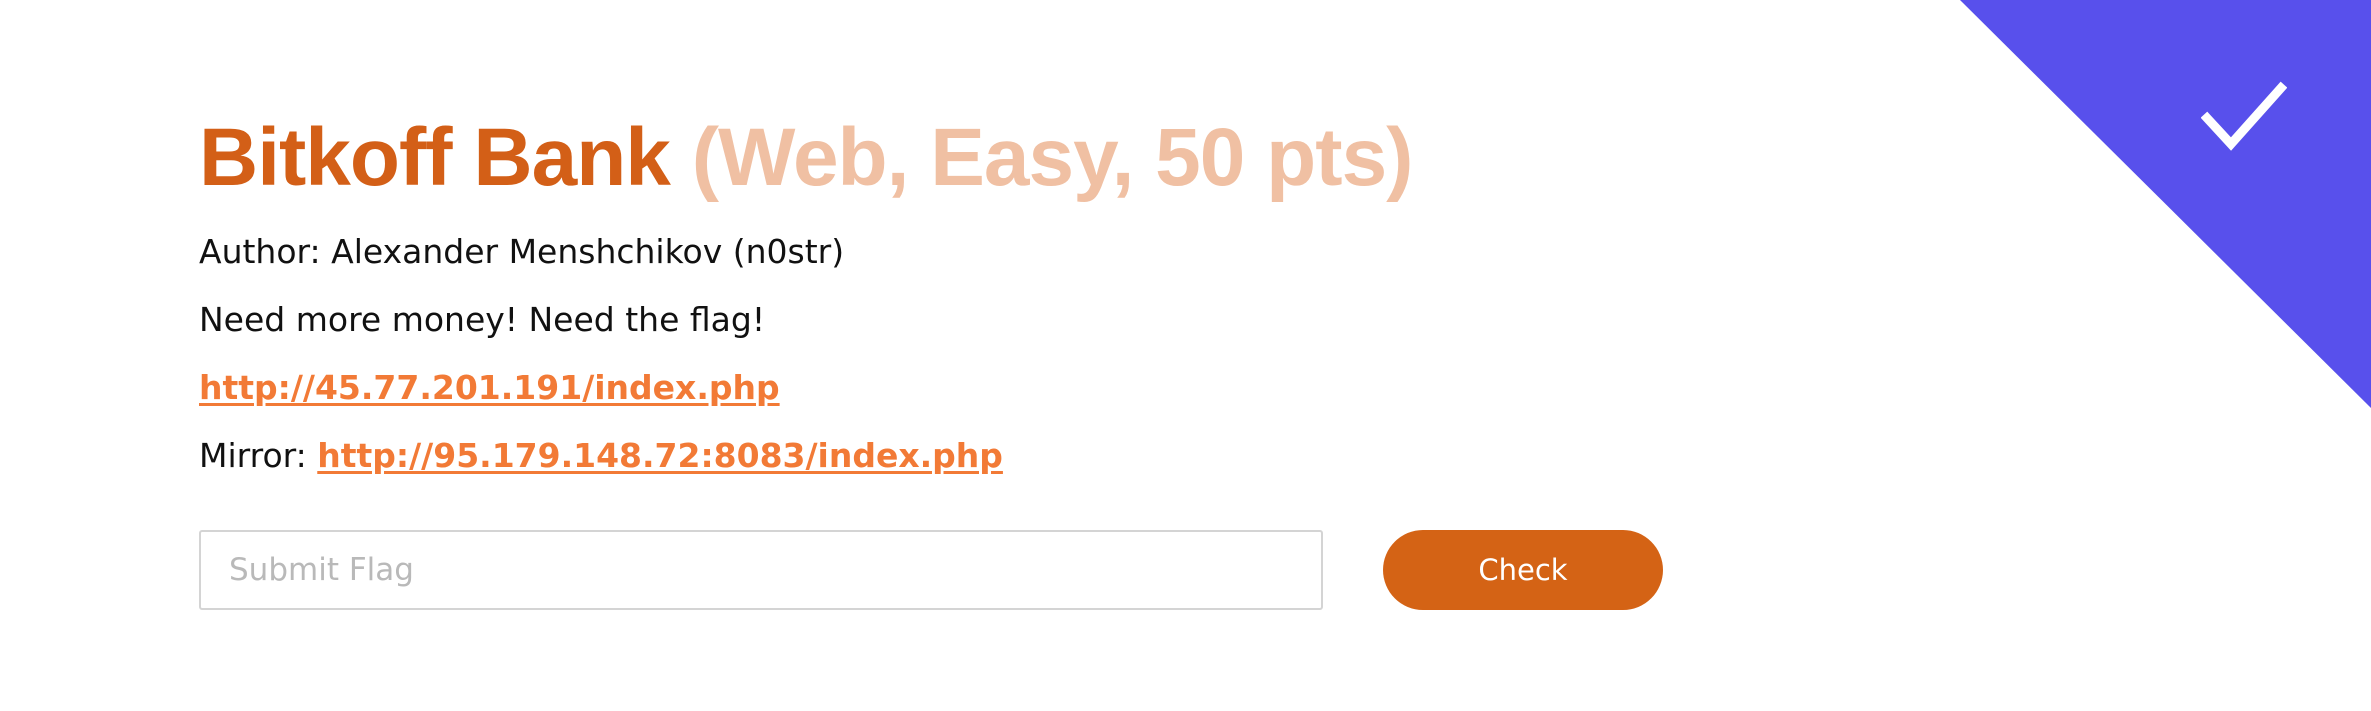 The width and height of the screenshot is (2371, 711). What do you see at coordinates (2244, 116) in the screenshot?
I see `check-icon` at bounding box center [2244, 116].